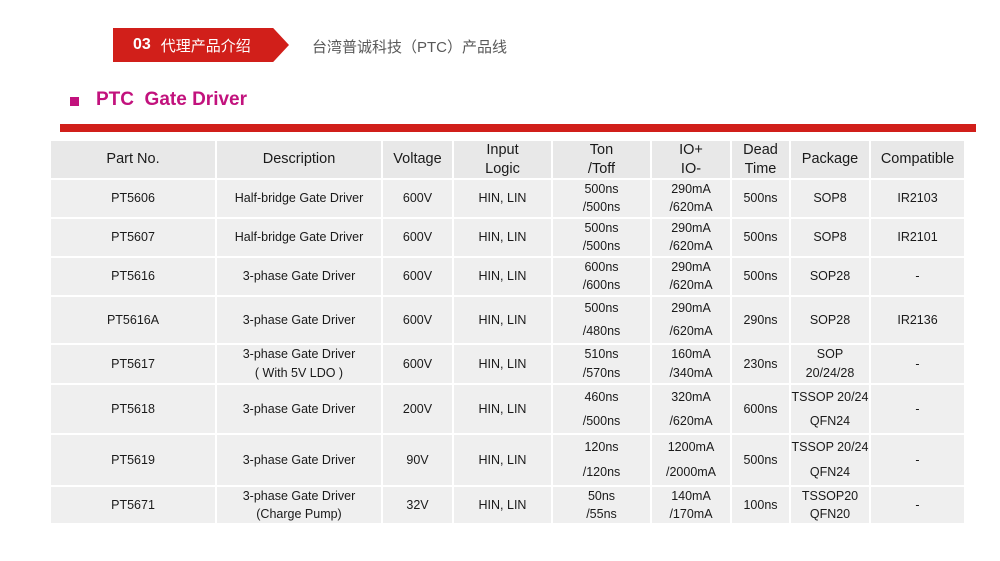 The image size is (1000, 561). Describe the element at coordinates (830, 354) in the screenshot. I see `cell-package-top: SOP` at that location.